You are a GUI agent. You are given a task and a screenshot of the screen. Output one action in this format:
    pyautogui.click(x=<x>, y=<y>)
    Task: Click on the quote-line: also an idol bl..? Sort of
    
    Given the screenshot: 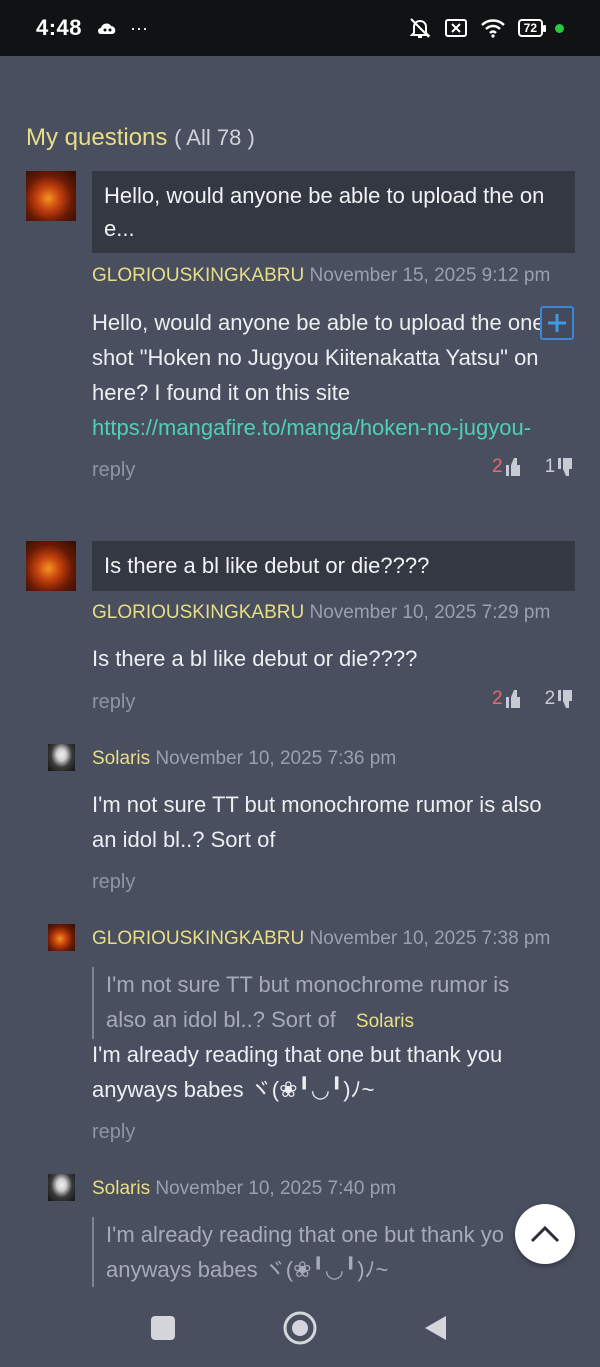 What is the action you would take?
    pyautogui.click(x=221, y=1019)
    